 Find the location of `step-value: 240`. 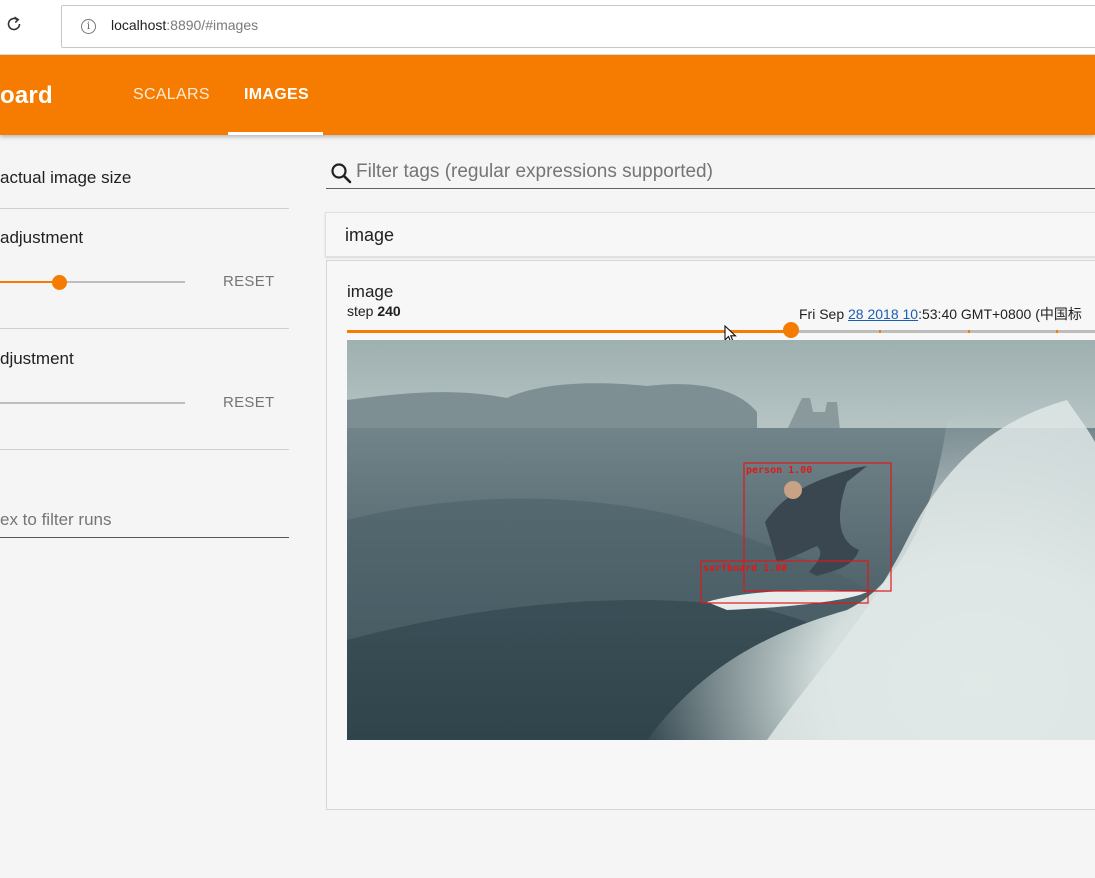

step-value: 240 is located at coordinates (389, 311).